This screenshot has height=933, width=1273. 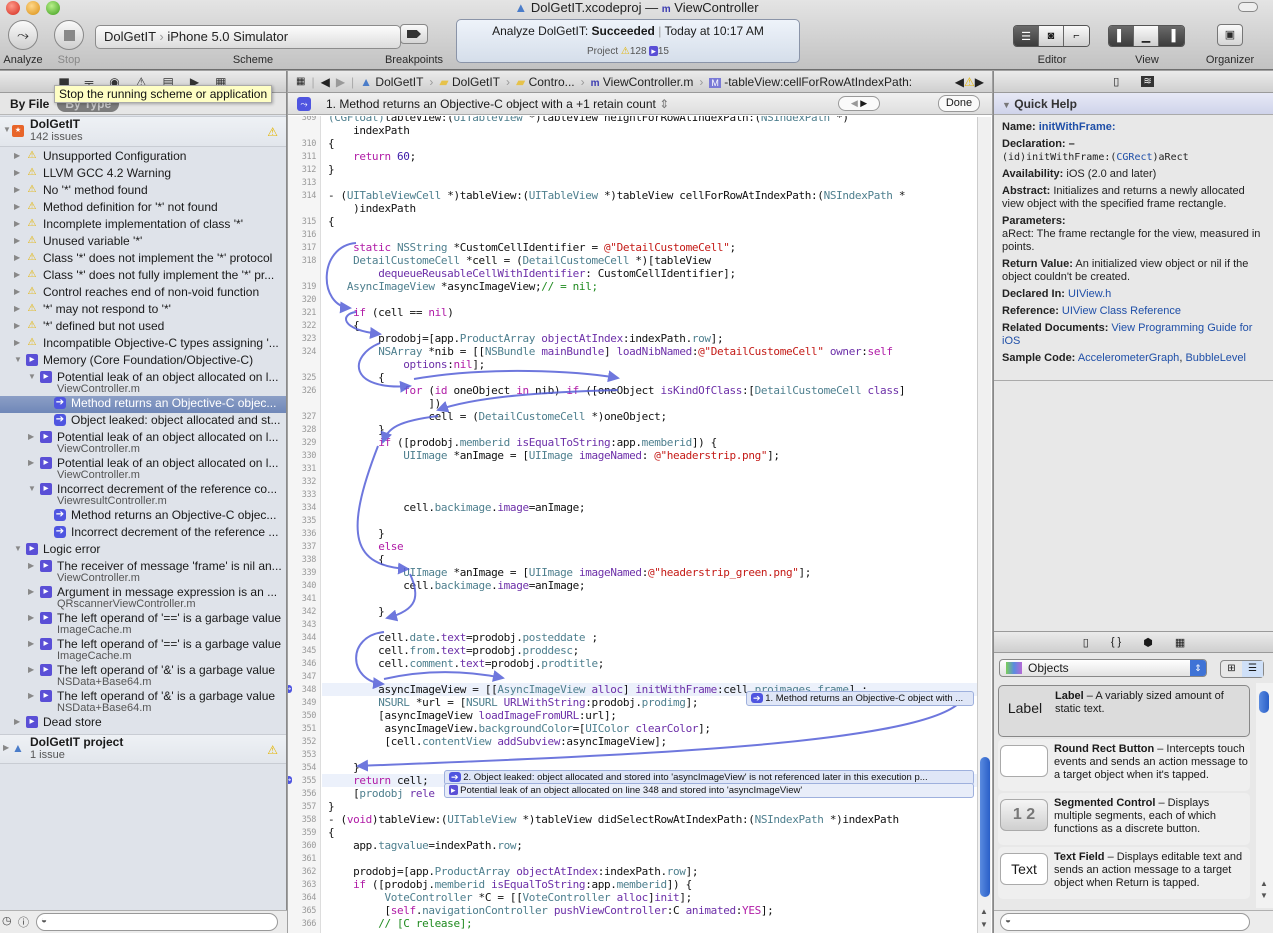 I want to click on disclosure-down-icon: ▼, so click(x=32, y=376).